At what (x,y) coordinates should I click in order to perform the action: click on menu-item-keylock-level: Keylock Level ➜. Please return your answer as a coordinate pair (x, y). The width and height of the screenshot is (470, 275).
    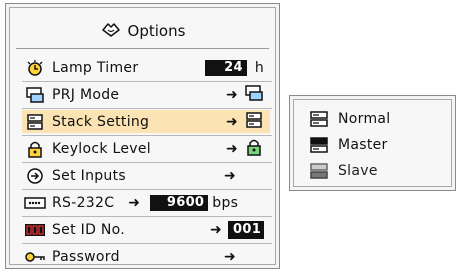
    Looking at the image, I should click on (146, 148).